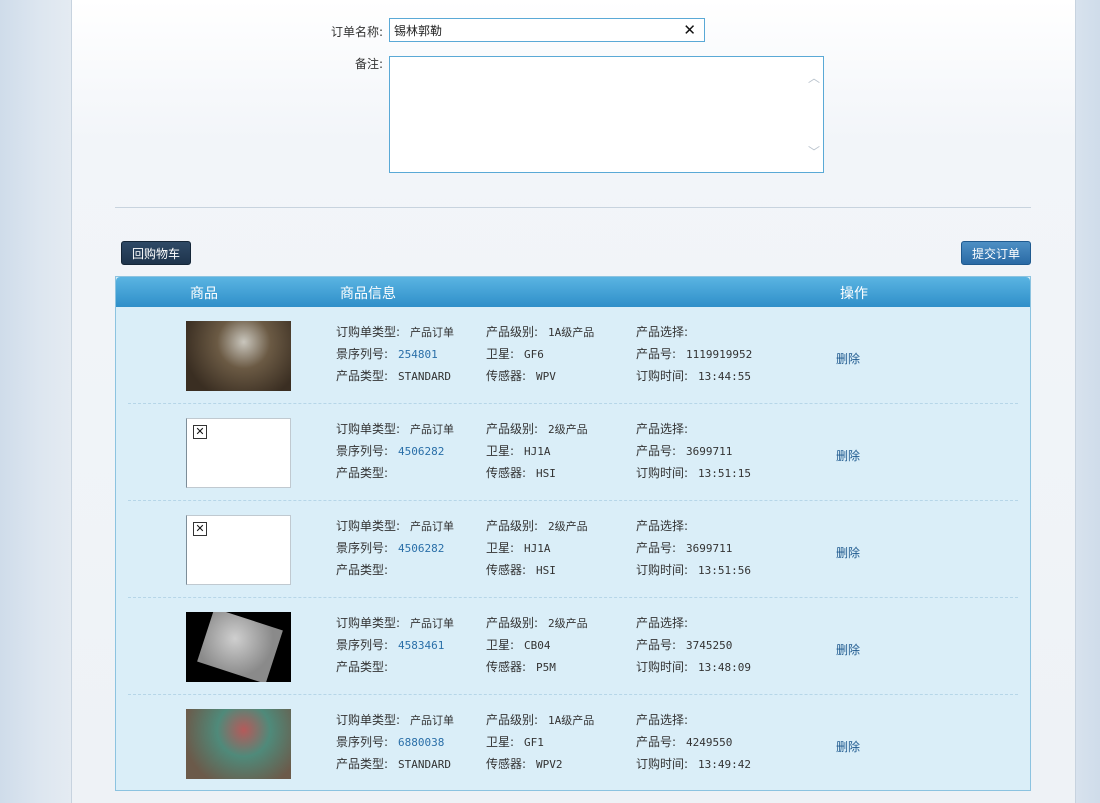 Image resolution: width=1100 pixels, height=803 pixels. What do you see at coordinates (368, 294) in the screenshot?
I see `header-product-info: 商品信息` at bounding box center [368, 294].